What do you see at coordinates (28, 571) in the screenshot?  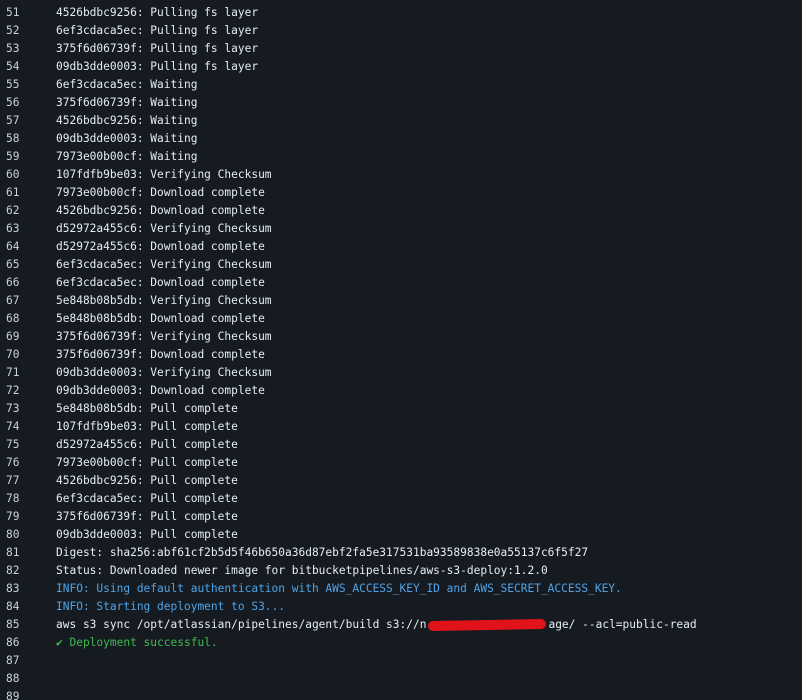 I see `line-number: 82` at bounding box center [28, 571].